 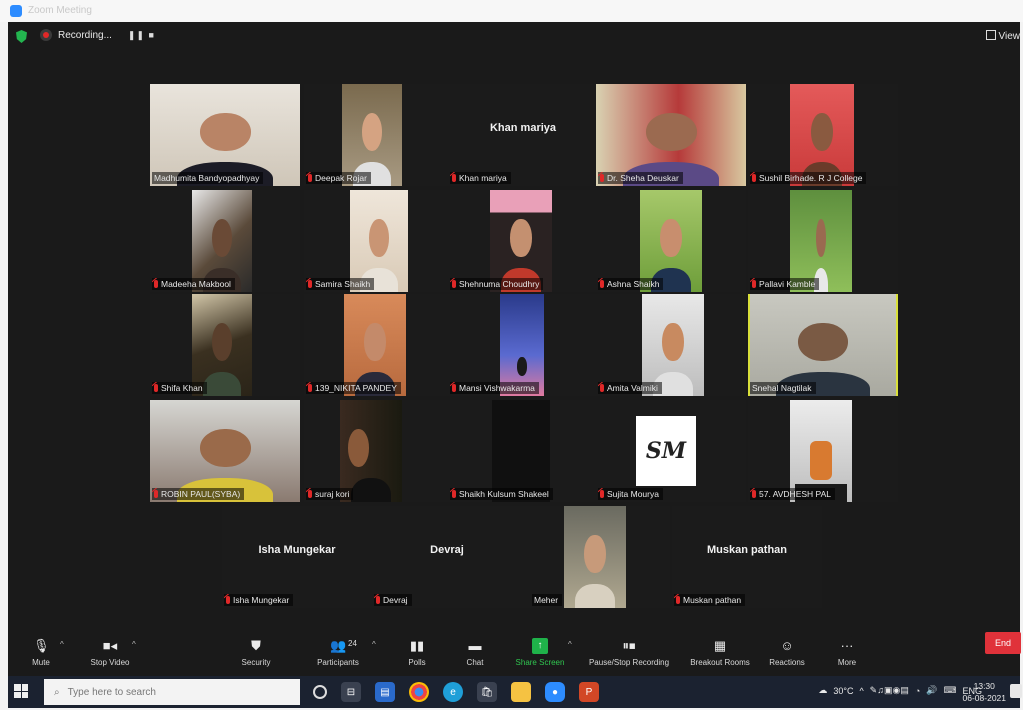 What do you see at coordinates (297, 557) in the screenshot?
I see `participant-tile: Isha Mungekar Isha Mungekar` at bounding box center [297, 557].